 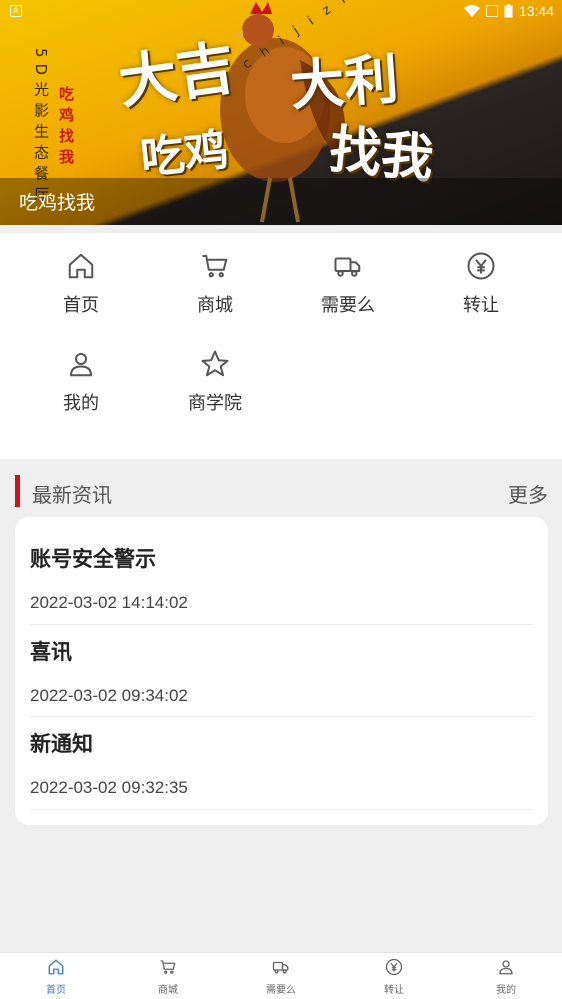 I want to click on tab-label: 商城, so click(x=168, y=990).